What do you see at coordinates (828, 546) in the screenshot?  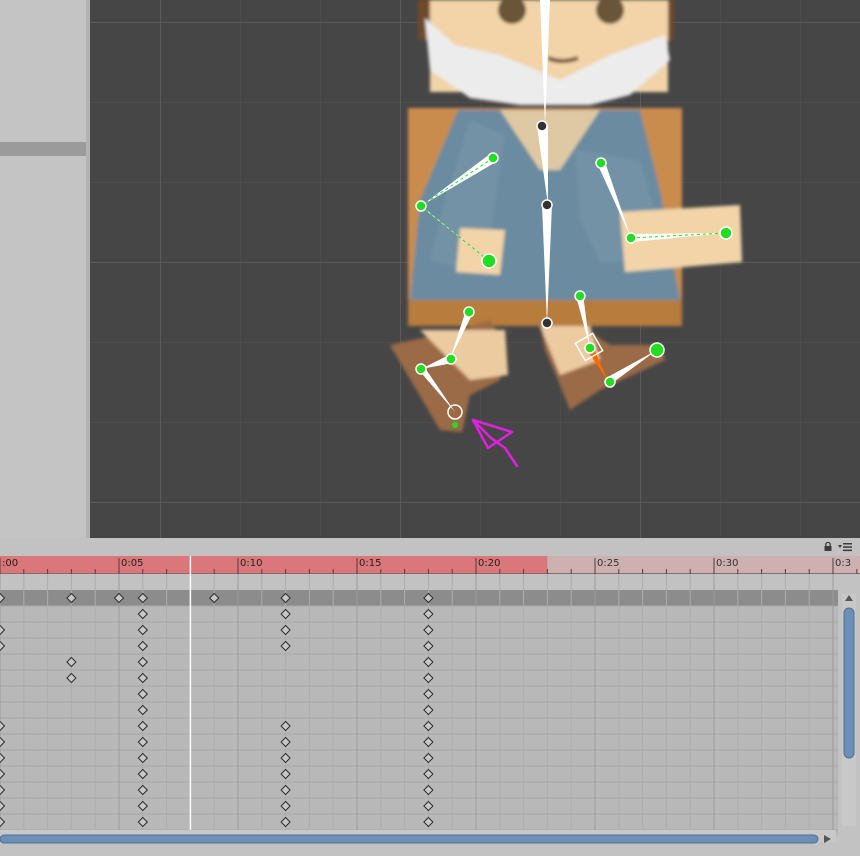 I see `lock-icon` at bounding box center [828, 546].